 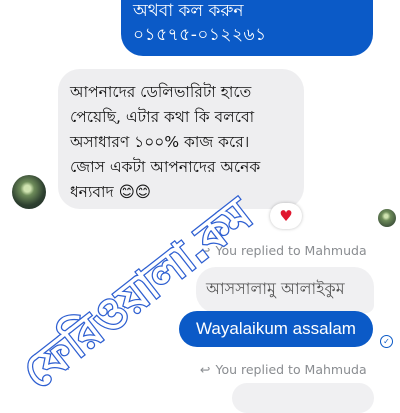 What do you see at coordinates (161, 92) in the screenshot?
I see `message-text-line: আপনাদের ডেলিভারিটা হাতে` at bounding box center [161, 92].